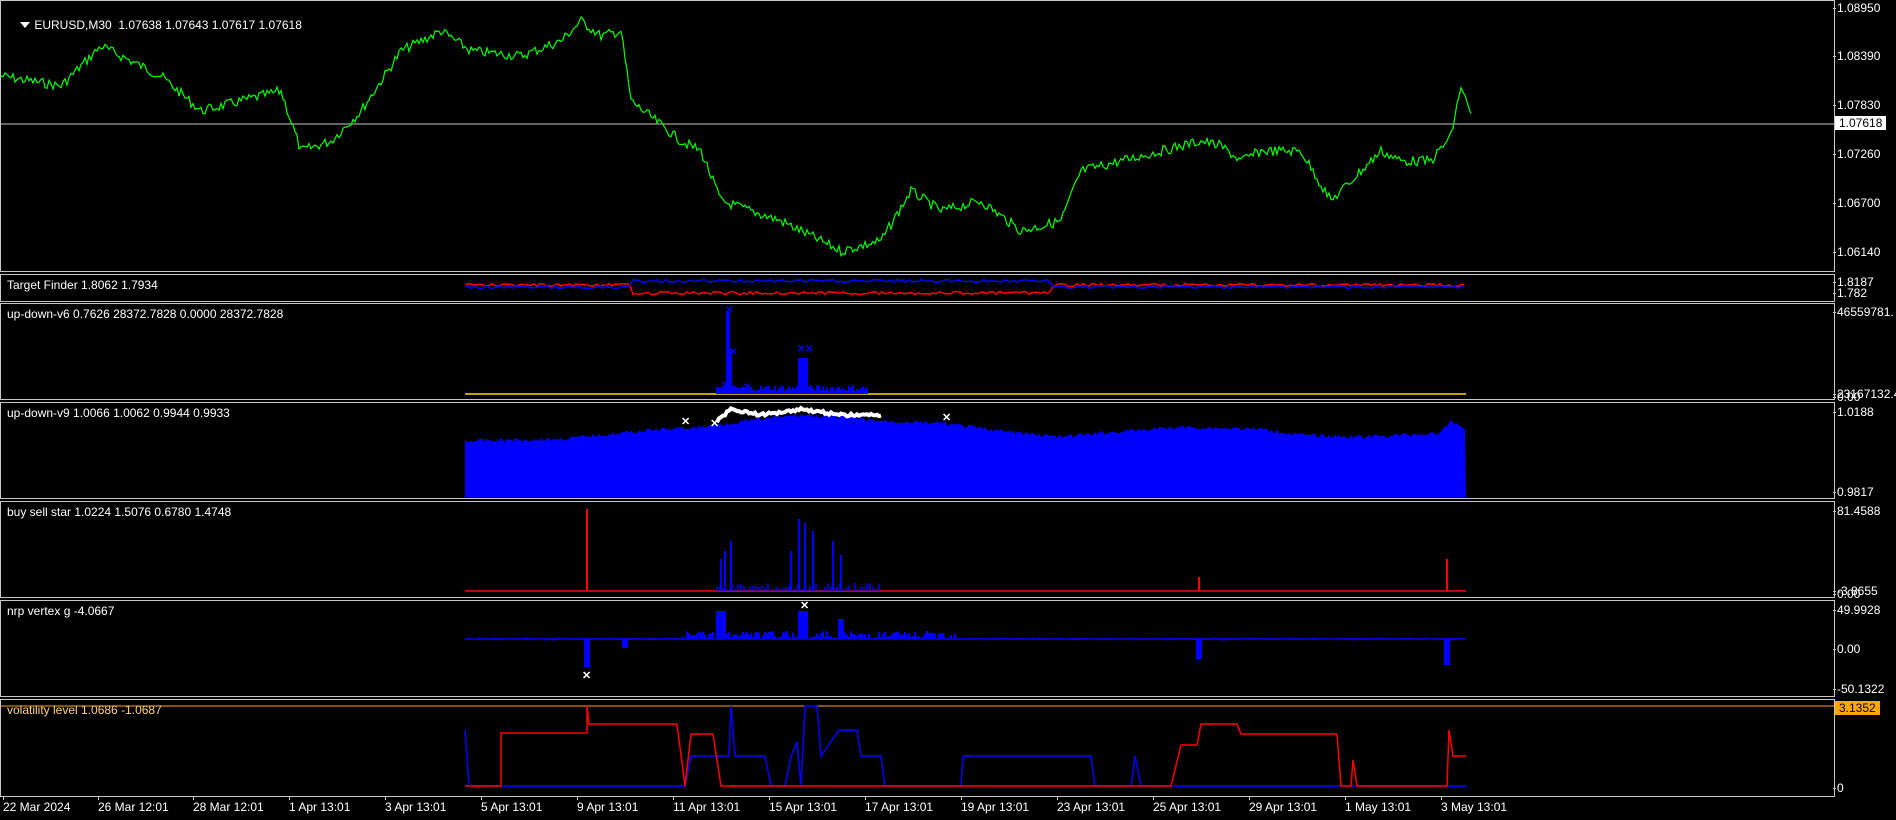 This screenshot has width=1896, height=820. I want to click on time-label: 26 Mar 12:01, so click(133, 805).